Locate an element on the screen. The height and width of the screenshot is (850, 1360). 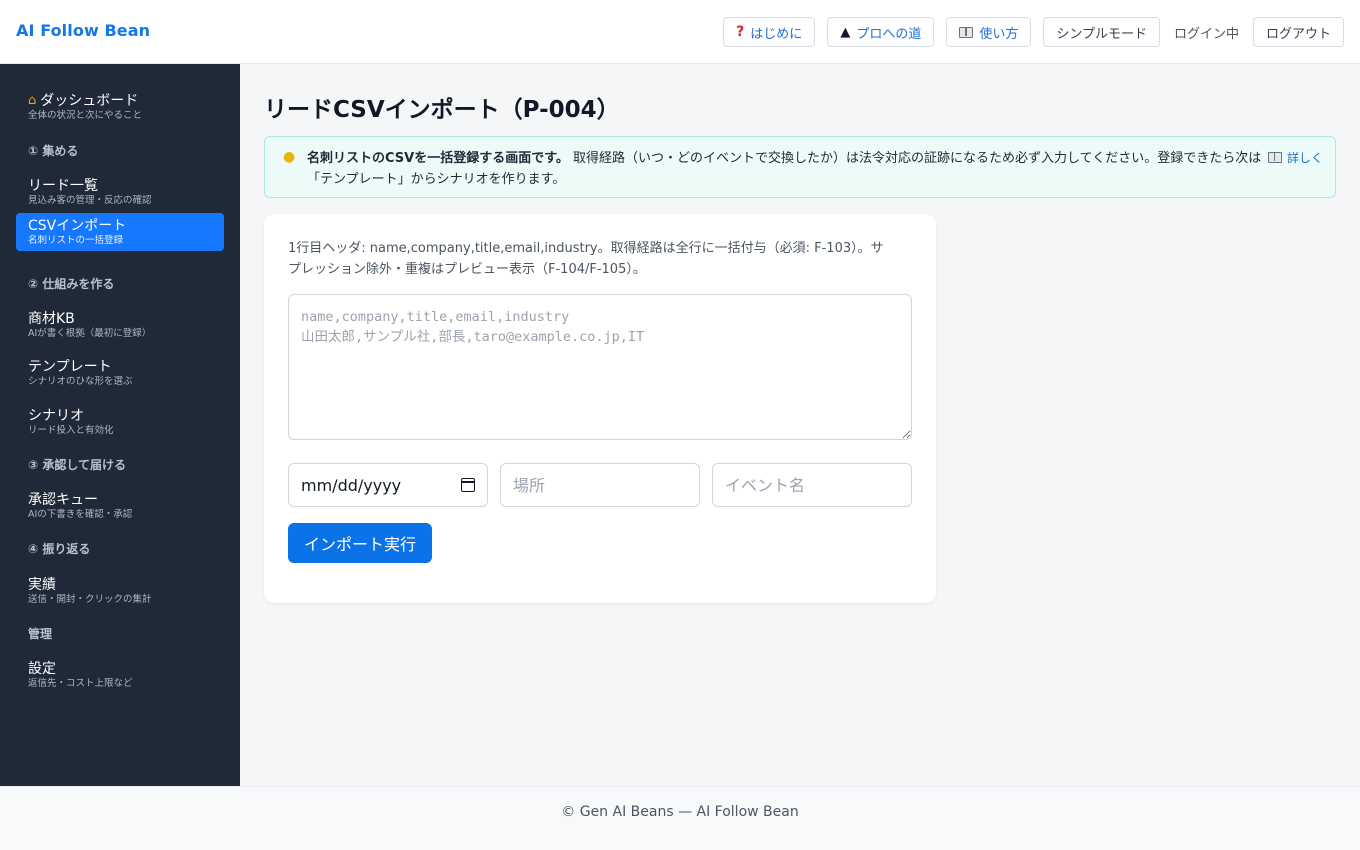
login-status: ログイン中 is located at coordinates (1206, 34).